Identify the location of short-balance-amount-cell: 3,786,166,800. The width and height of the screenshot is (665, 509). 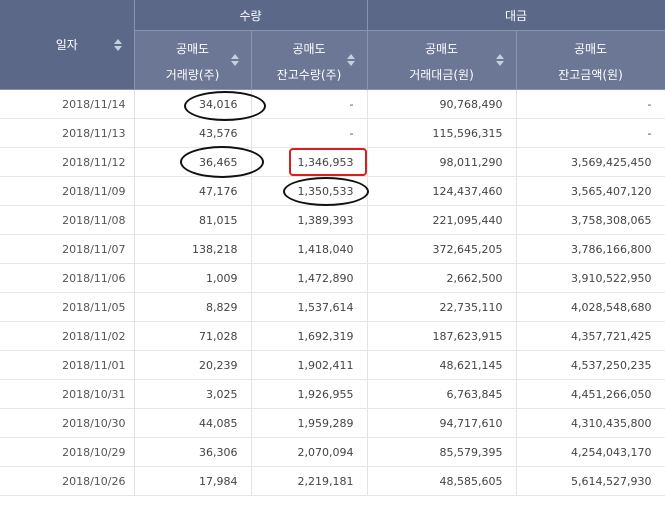
(590, 249).